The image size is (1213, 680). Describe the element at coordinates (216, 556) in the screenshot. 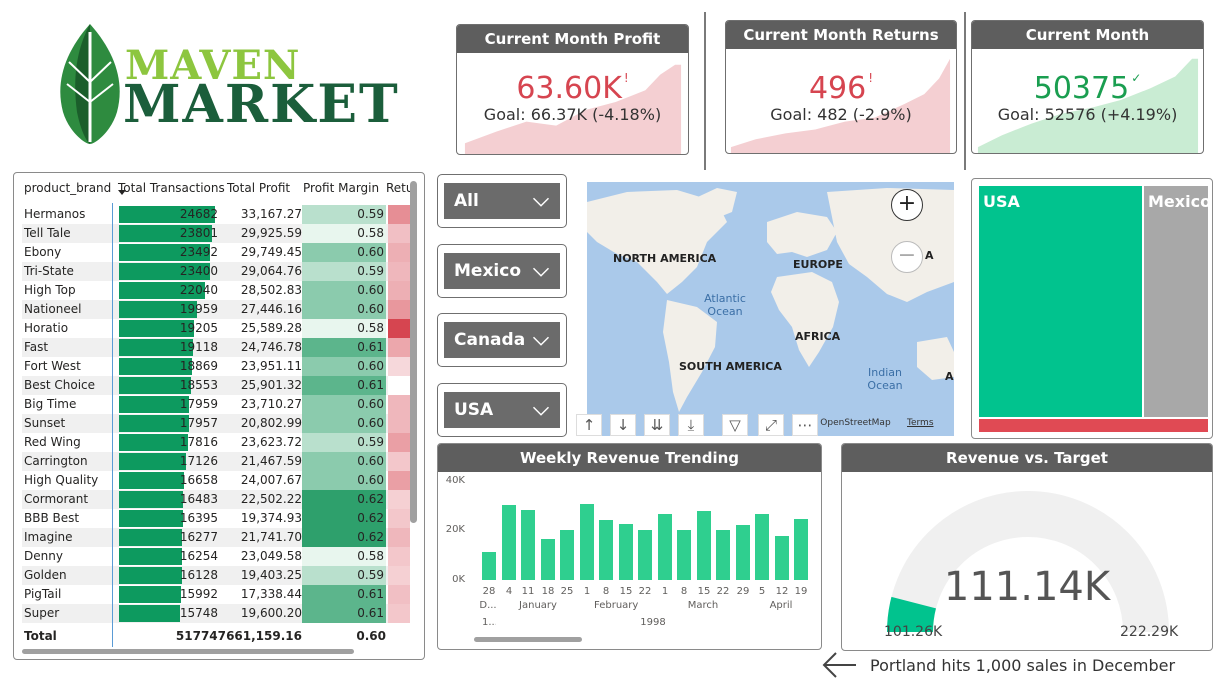

I see `table-row: Denny 16254 23,049.58 0.58` at that location.